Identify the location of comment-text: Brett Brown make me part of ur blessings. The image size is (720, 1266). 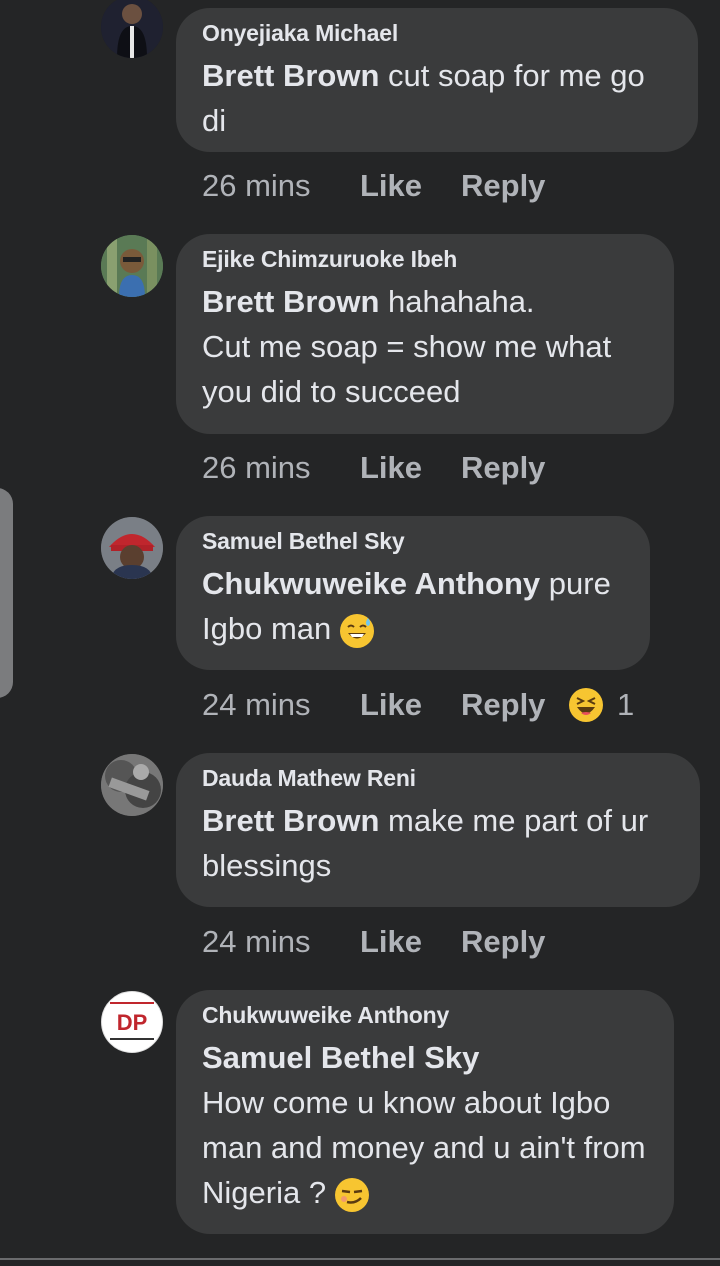
(425, 843).